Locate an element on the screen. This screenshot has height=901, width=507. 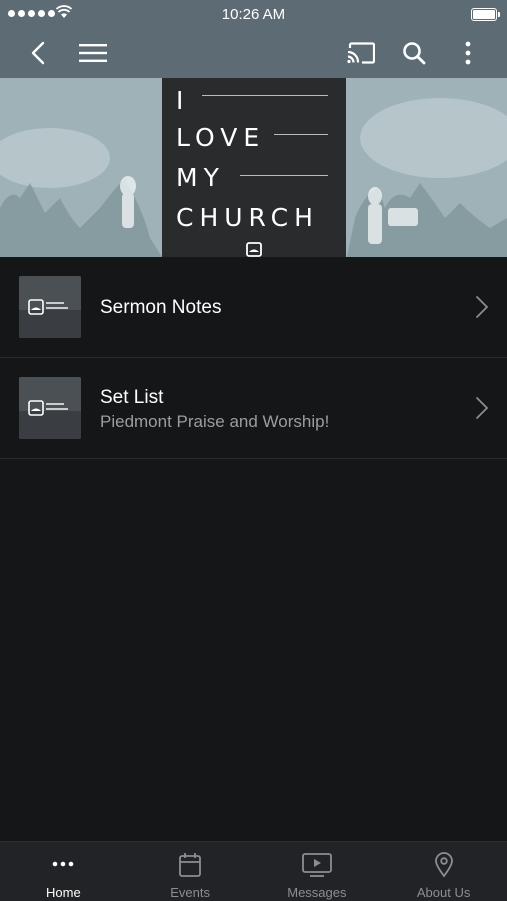
back-chevron-icon is located at coordinates (38, 53).